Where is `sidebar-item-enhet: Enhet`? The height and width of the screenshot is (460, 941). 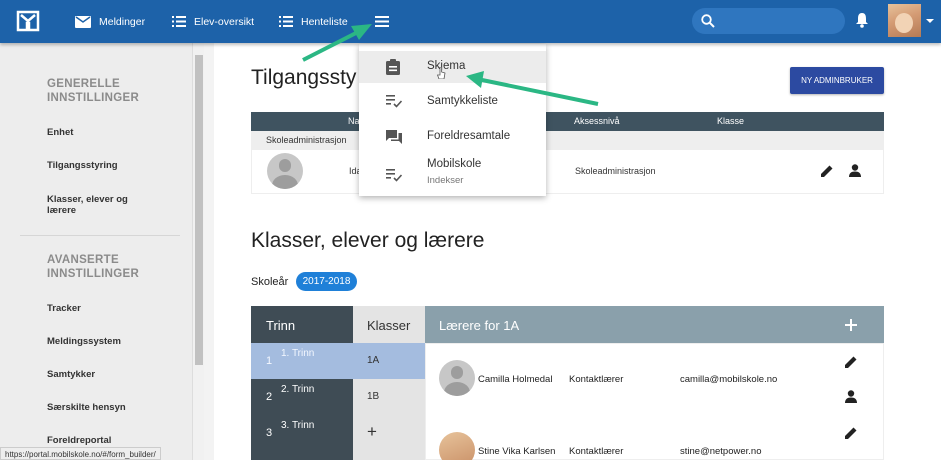 sidebar-item-enhet: Enhet is located at coordinates (102, 132).